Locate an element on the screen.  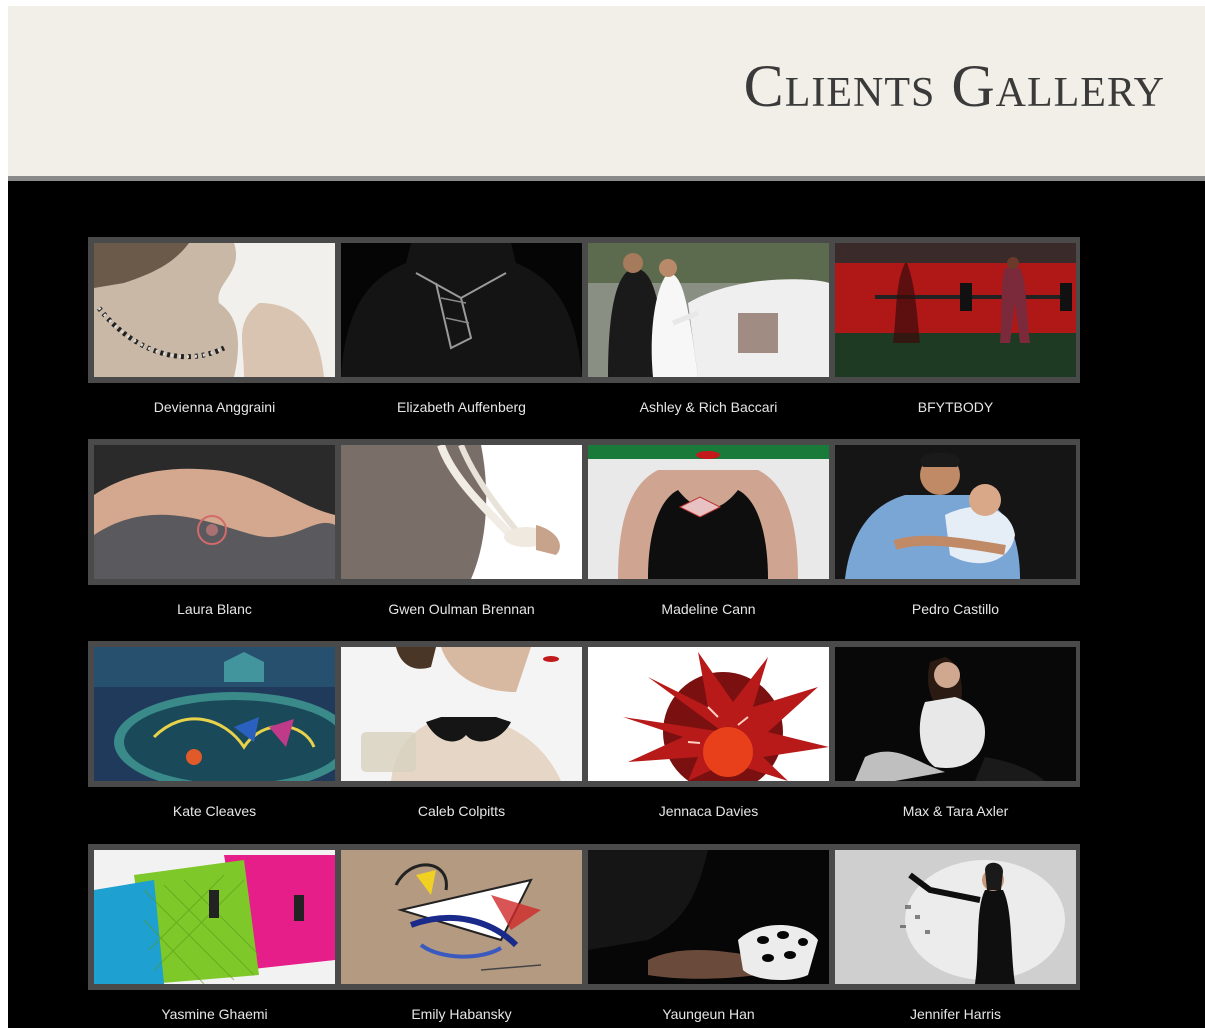
photo-wedding-couple-car is located at coordinates (708, 310).